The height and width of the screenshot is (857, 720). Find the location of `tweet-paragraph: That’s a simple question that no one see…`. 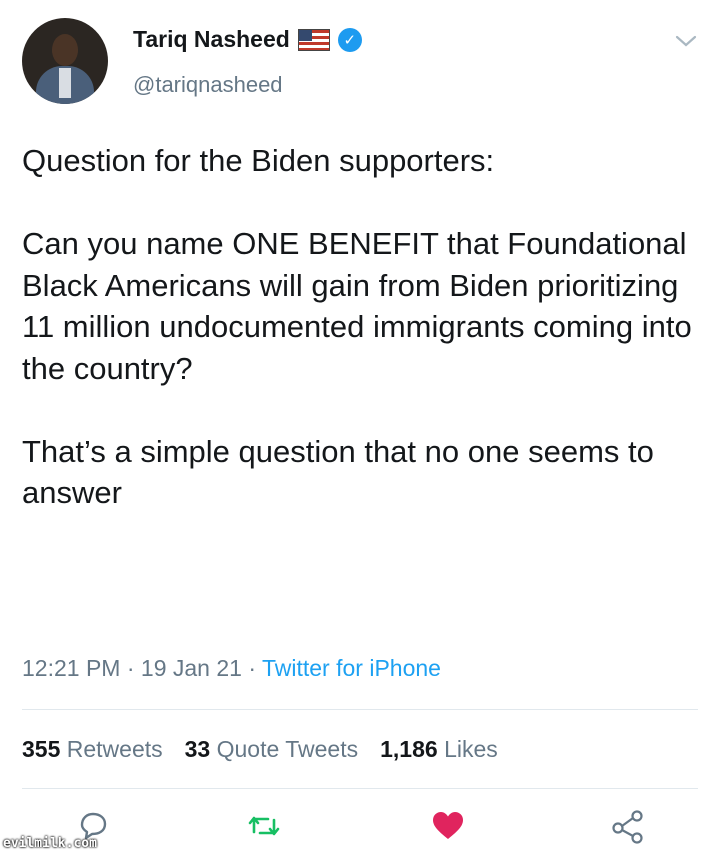

tweet-paragraph: That’s a simple question that no one see… is located at coordinates (338, 472).